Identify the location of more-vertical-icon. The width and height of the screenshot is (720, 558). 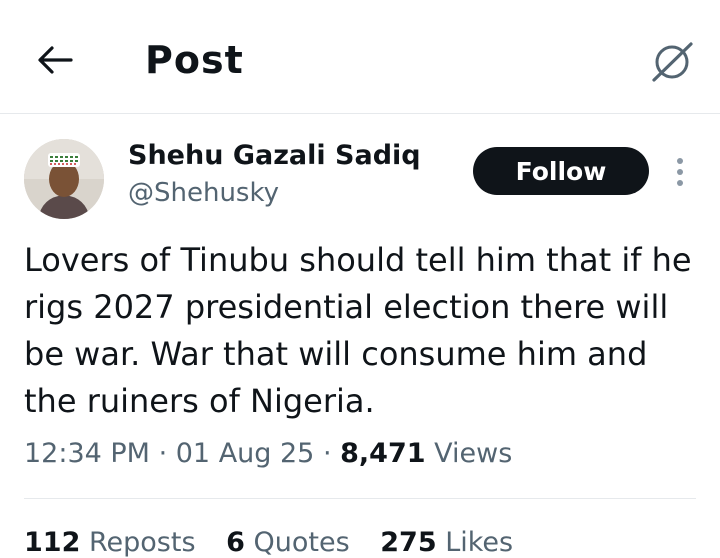
(680, 161).